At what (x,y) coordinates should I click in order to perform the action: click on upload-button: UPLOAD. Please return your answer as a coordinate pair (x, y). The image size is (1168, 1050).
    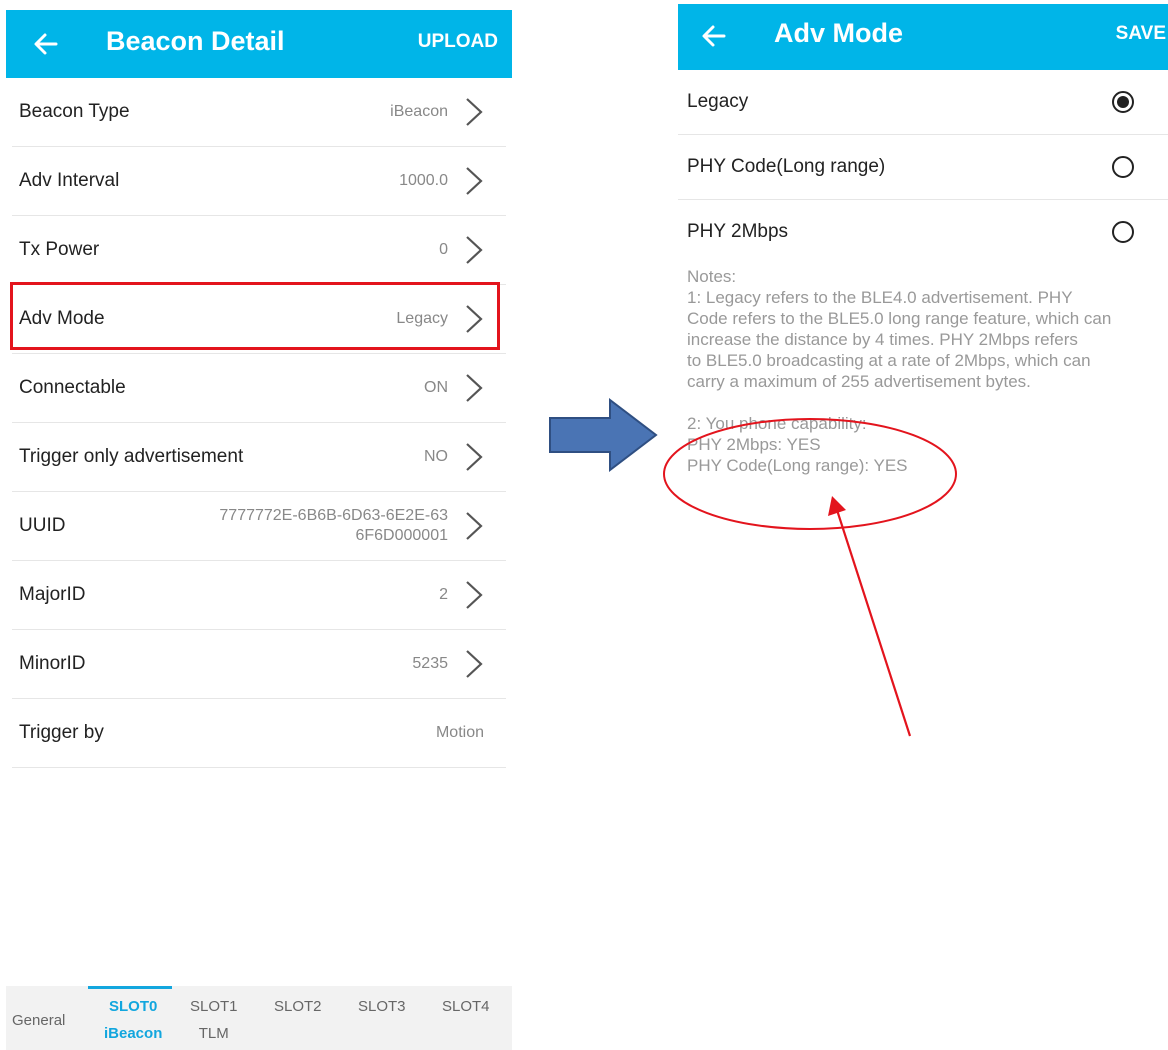
    Looking at the image, I should click on (458, 42).